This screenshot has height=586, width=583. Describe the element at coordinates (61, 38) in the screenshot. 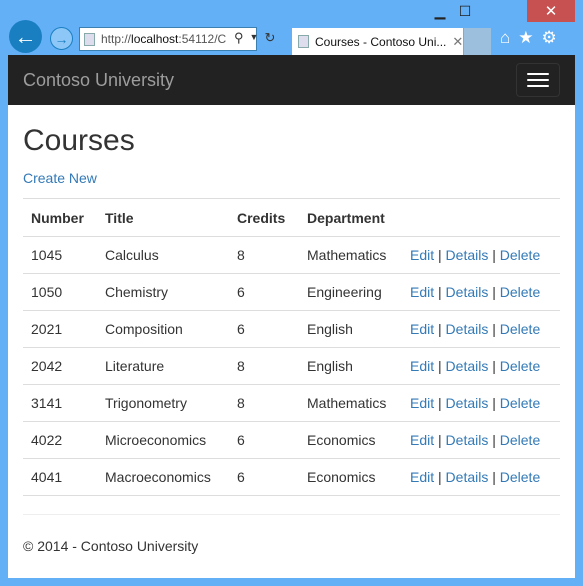

I see `forward-icon: →` at that location.